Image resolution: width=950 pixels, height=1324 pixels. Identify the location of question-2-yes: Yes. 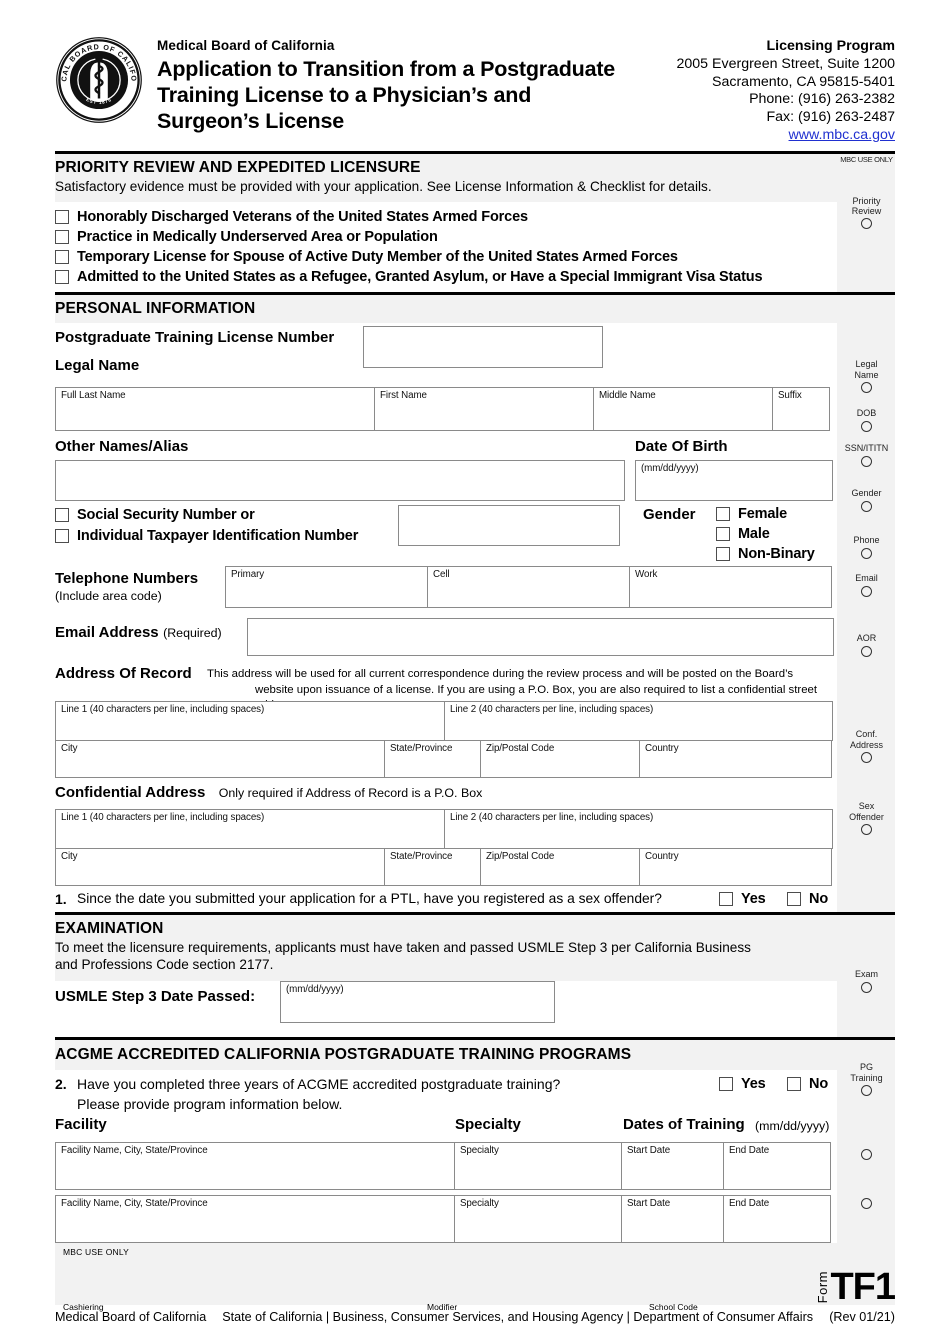
(742, 1084).